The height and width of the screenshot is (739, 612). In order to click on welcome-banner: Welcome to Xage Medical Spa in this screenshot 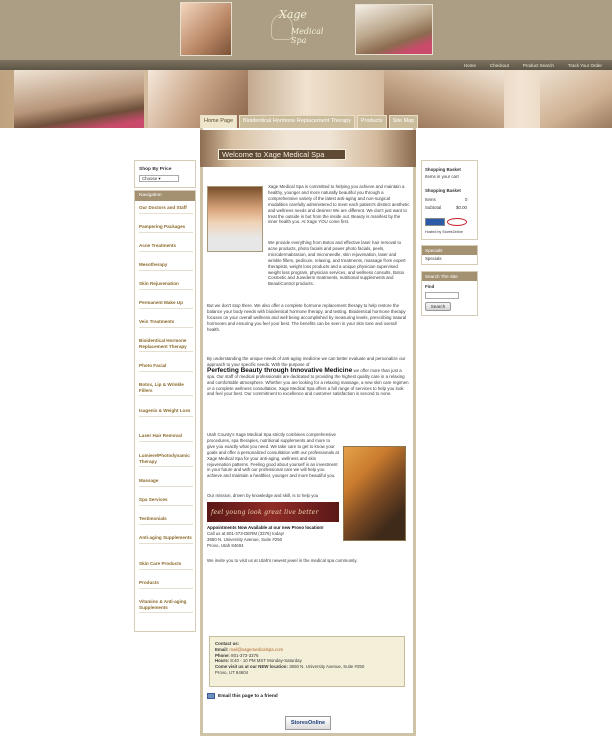, I will do `click(308, 148)`.